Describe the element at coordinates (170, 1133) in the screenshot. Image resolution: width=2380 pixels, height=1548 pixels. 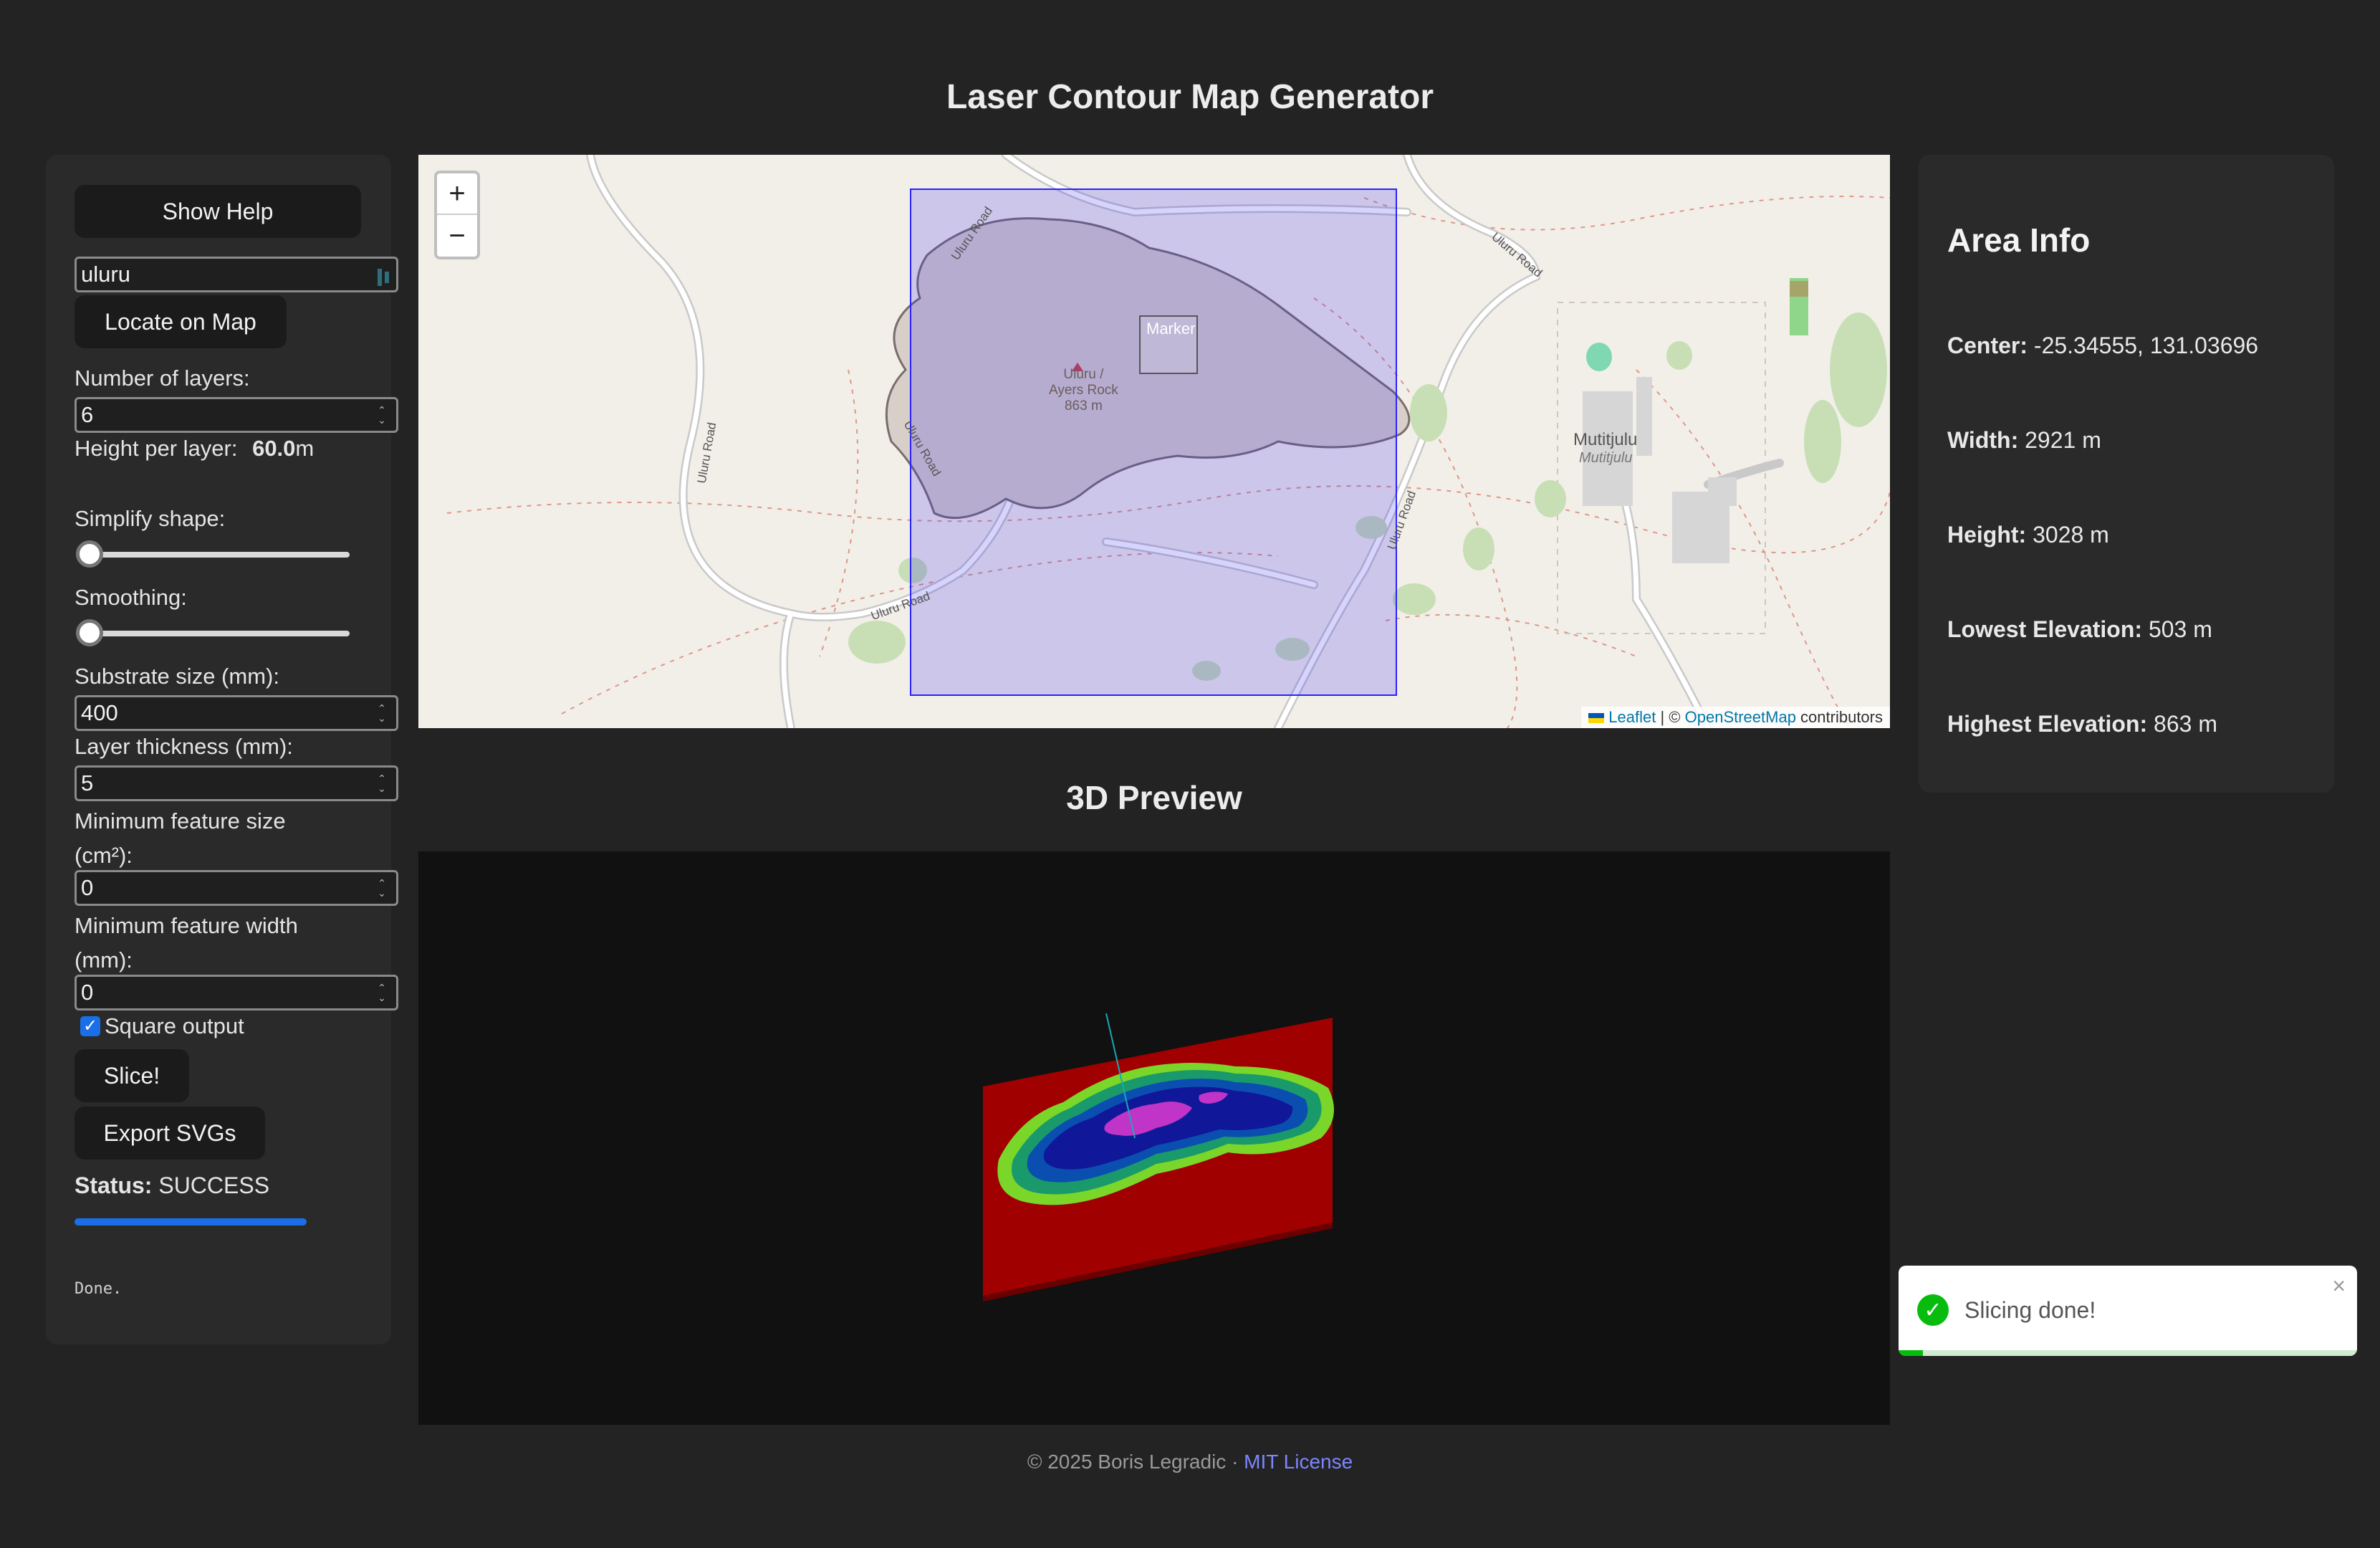
I see `export-svgs-button: Export SVGs` at that location.